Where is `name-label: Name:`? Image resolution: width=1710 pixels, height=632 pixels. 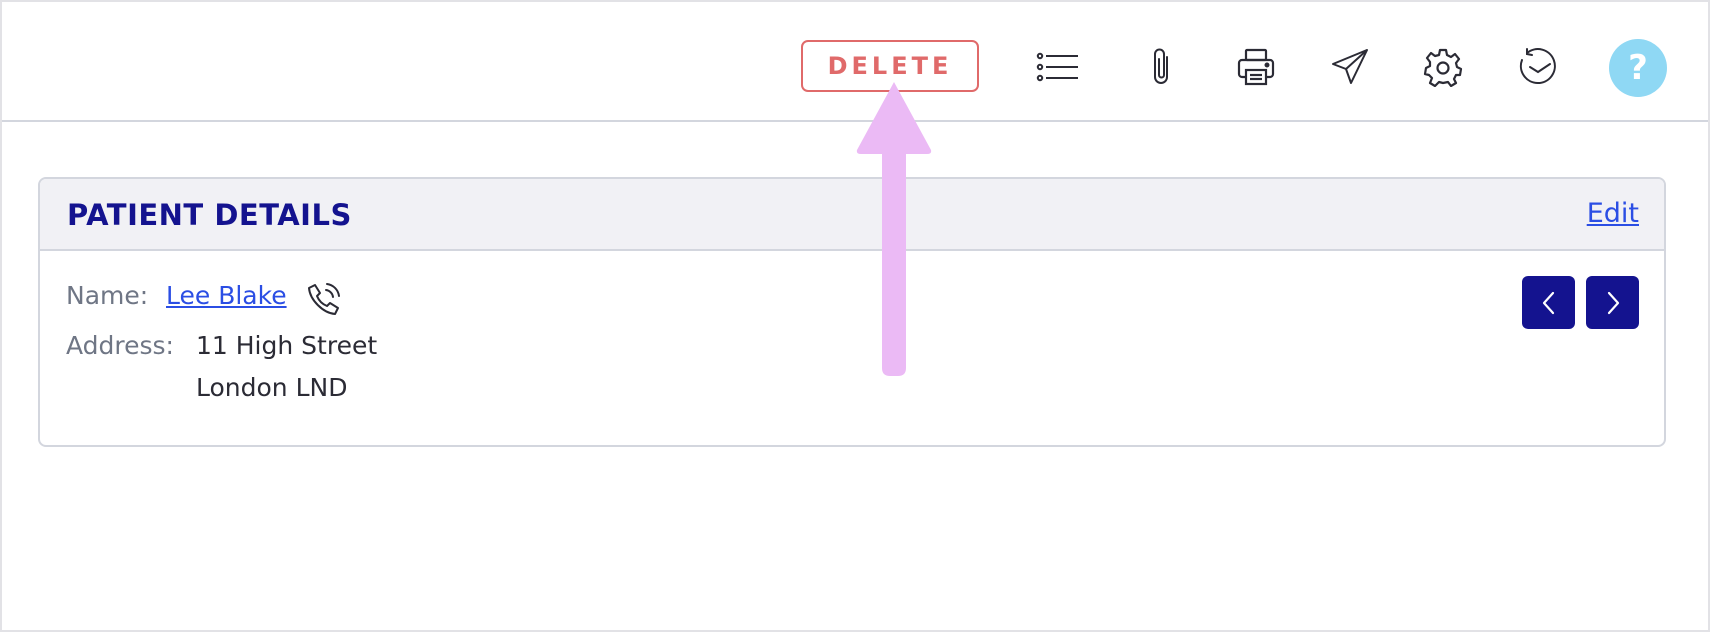 name-label: Name: is located at coordinates (107, 295).